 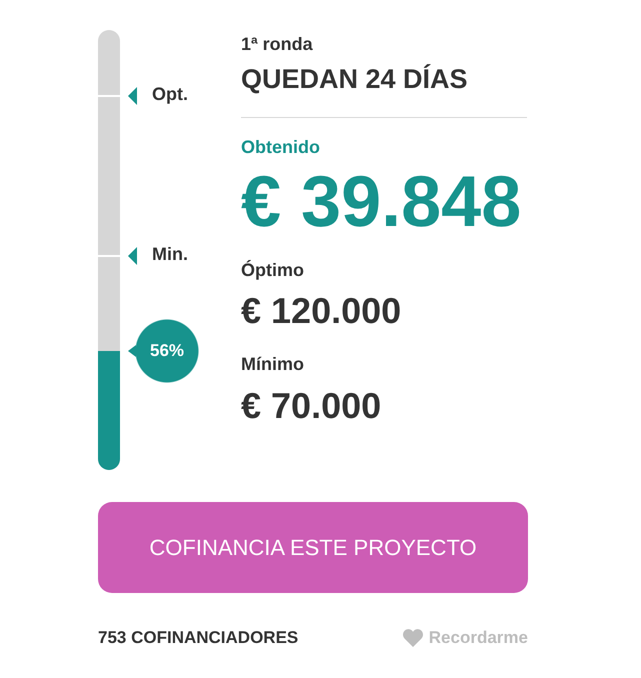 I want to click on remember-link: Recordarme, so click(x=465, y=638).